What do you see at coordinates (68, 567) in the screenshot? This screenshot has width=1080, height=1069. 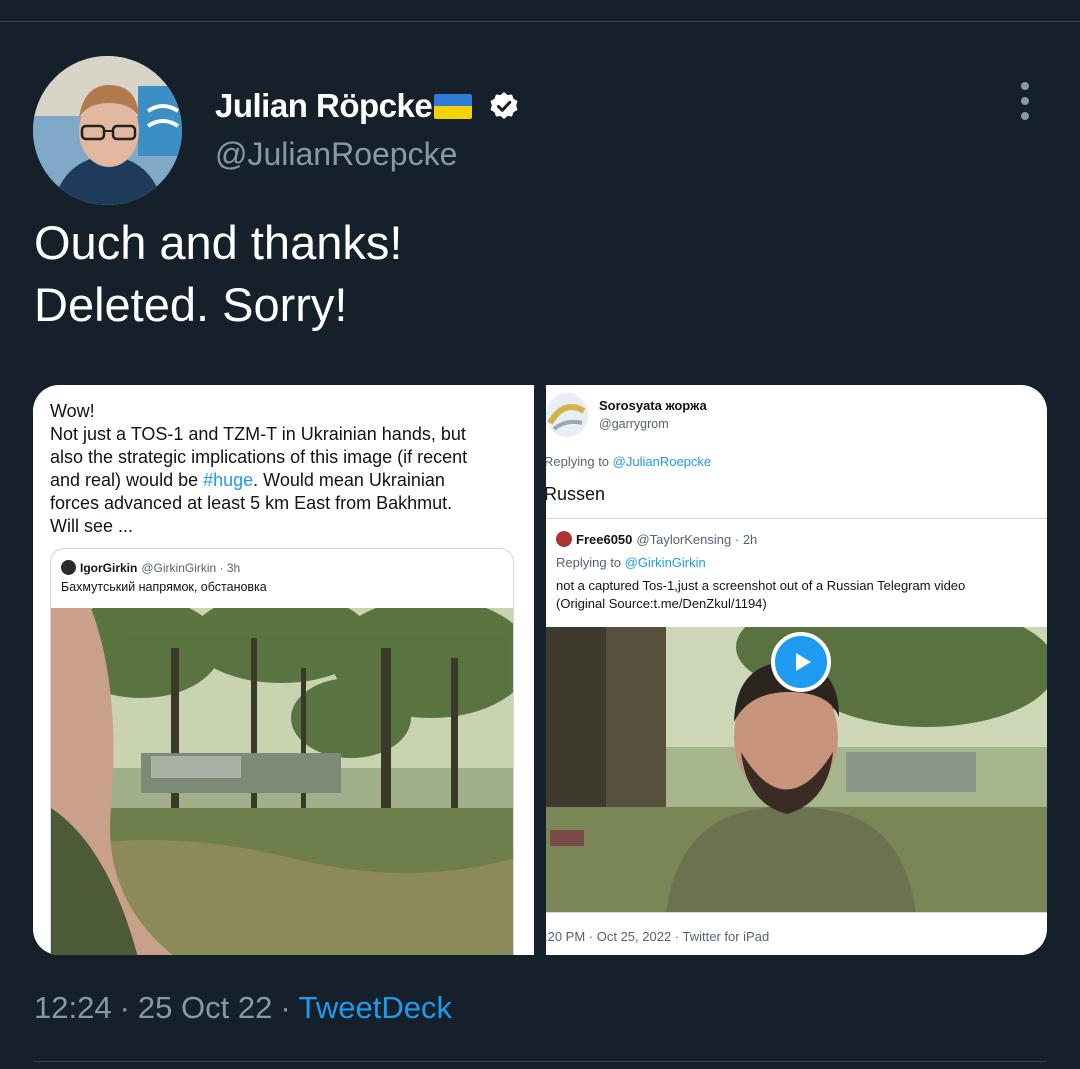 I see `quoted-avatar` at bounding box center [68, 567].